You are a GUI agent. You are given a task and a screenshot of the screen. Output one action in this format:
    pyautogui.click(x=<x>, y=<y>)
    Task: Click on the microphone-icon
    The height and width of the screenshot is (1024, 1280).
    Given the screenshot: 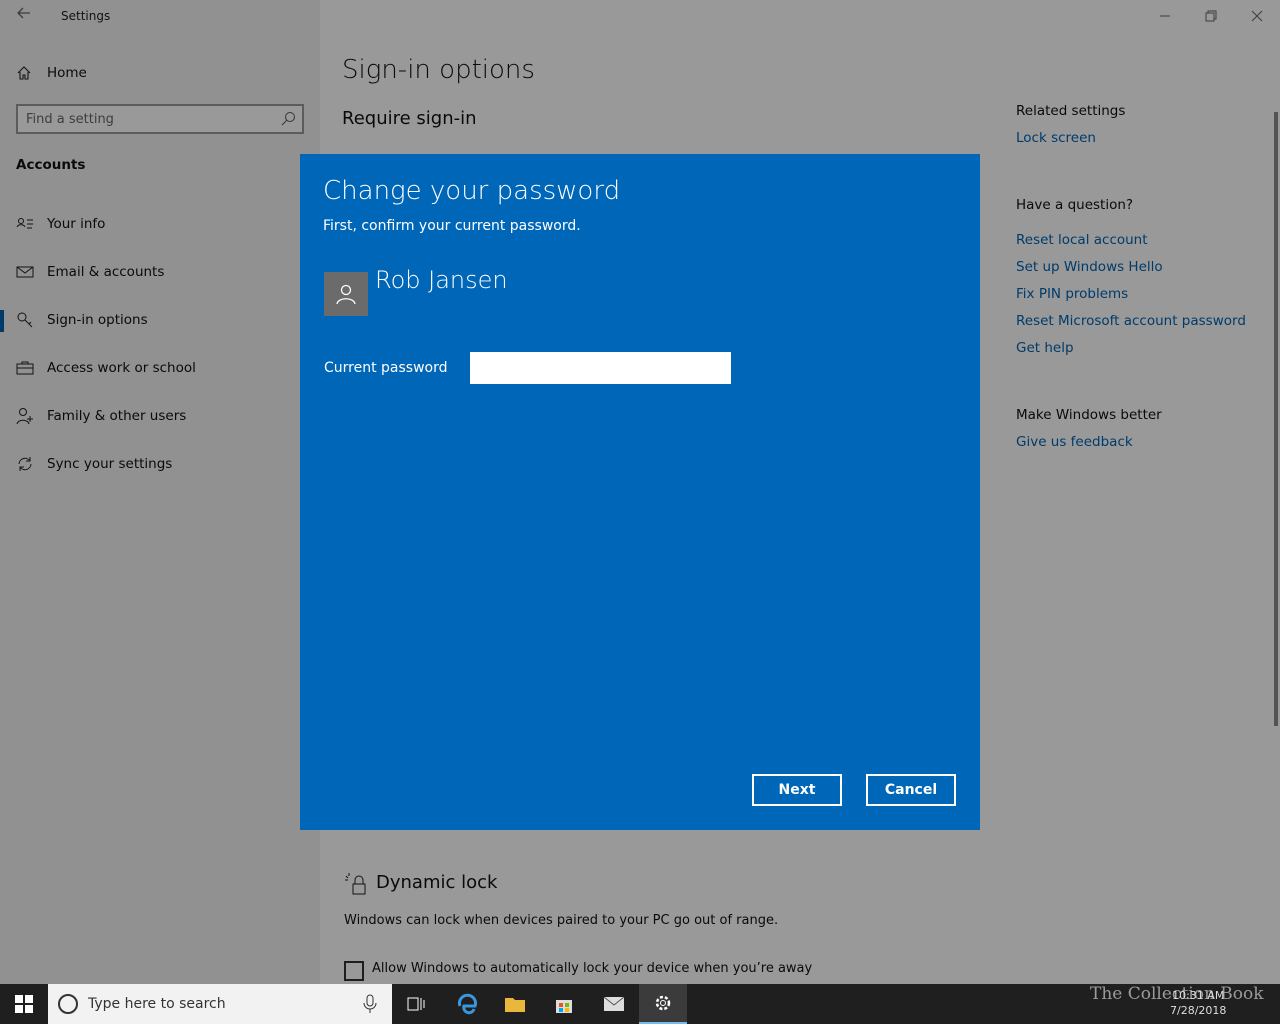 What is the action you would take?
    pyautogui.click(x=370, y=1004)
    